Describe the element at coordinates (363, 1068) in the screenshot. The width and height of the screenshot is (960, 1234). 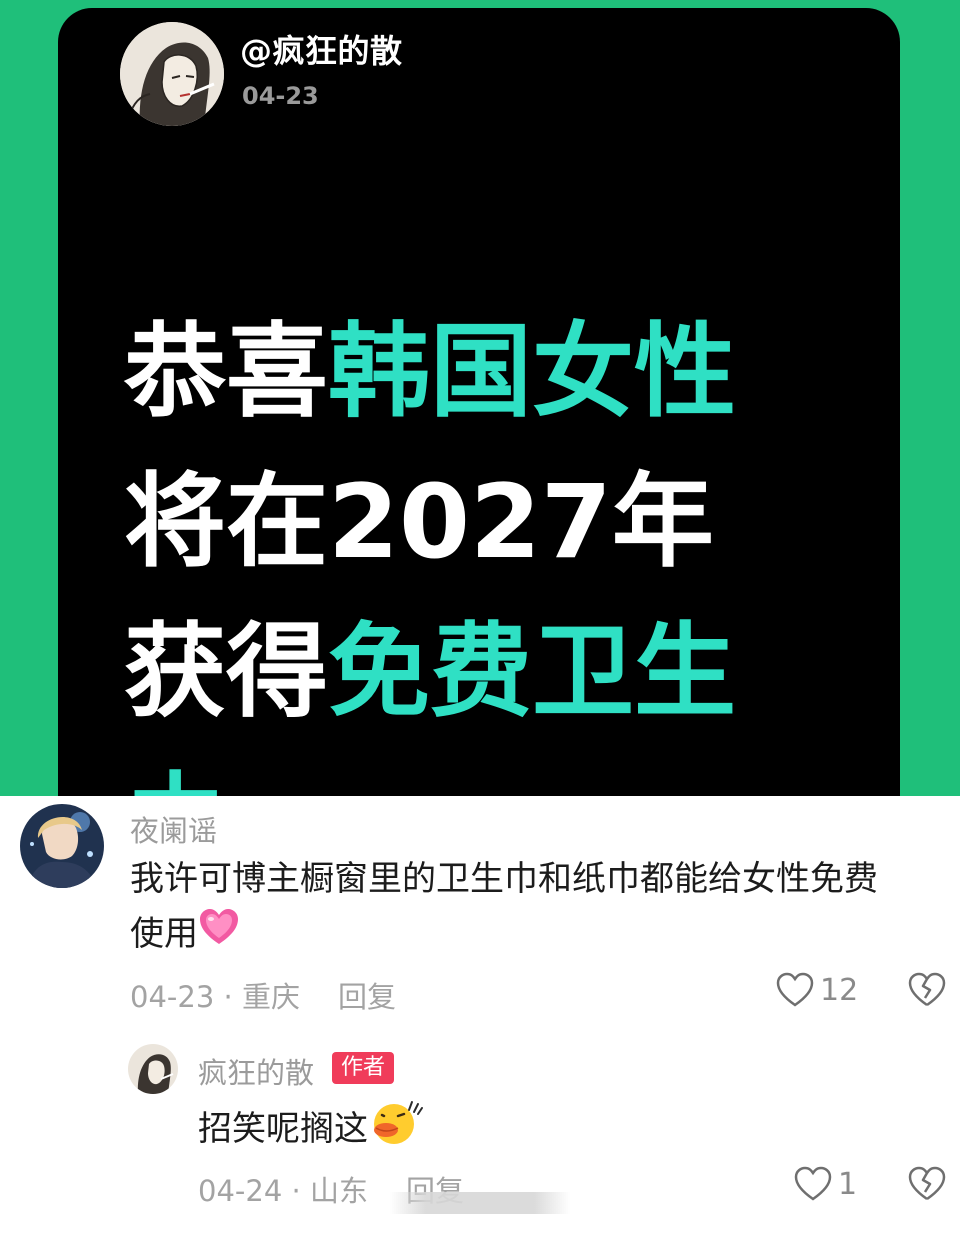
I see `author-badge: 作者` at that location.